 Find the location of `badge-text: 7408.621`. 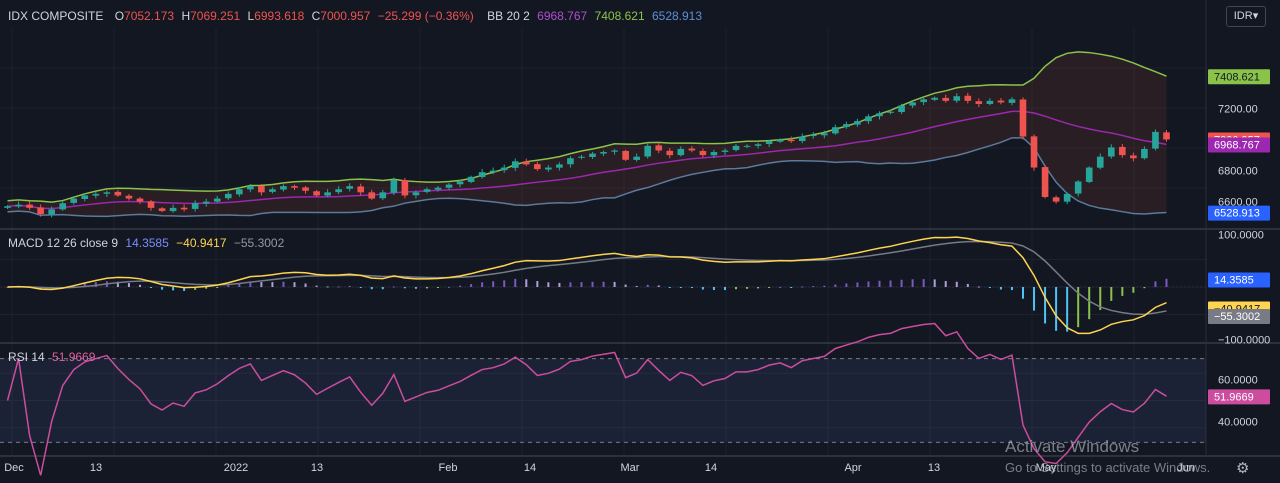

badge-text: 7408.621 is located at coordinates (1237, 77).